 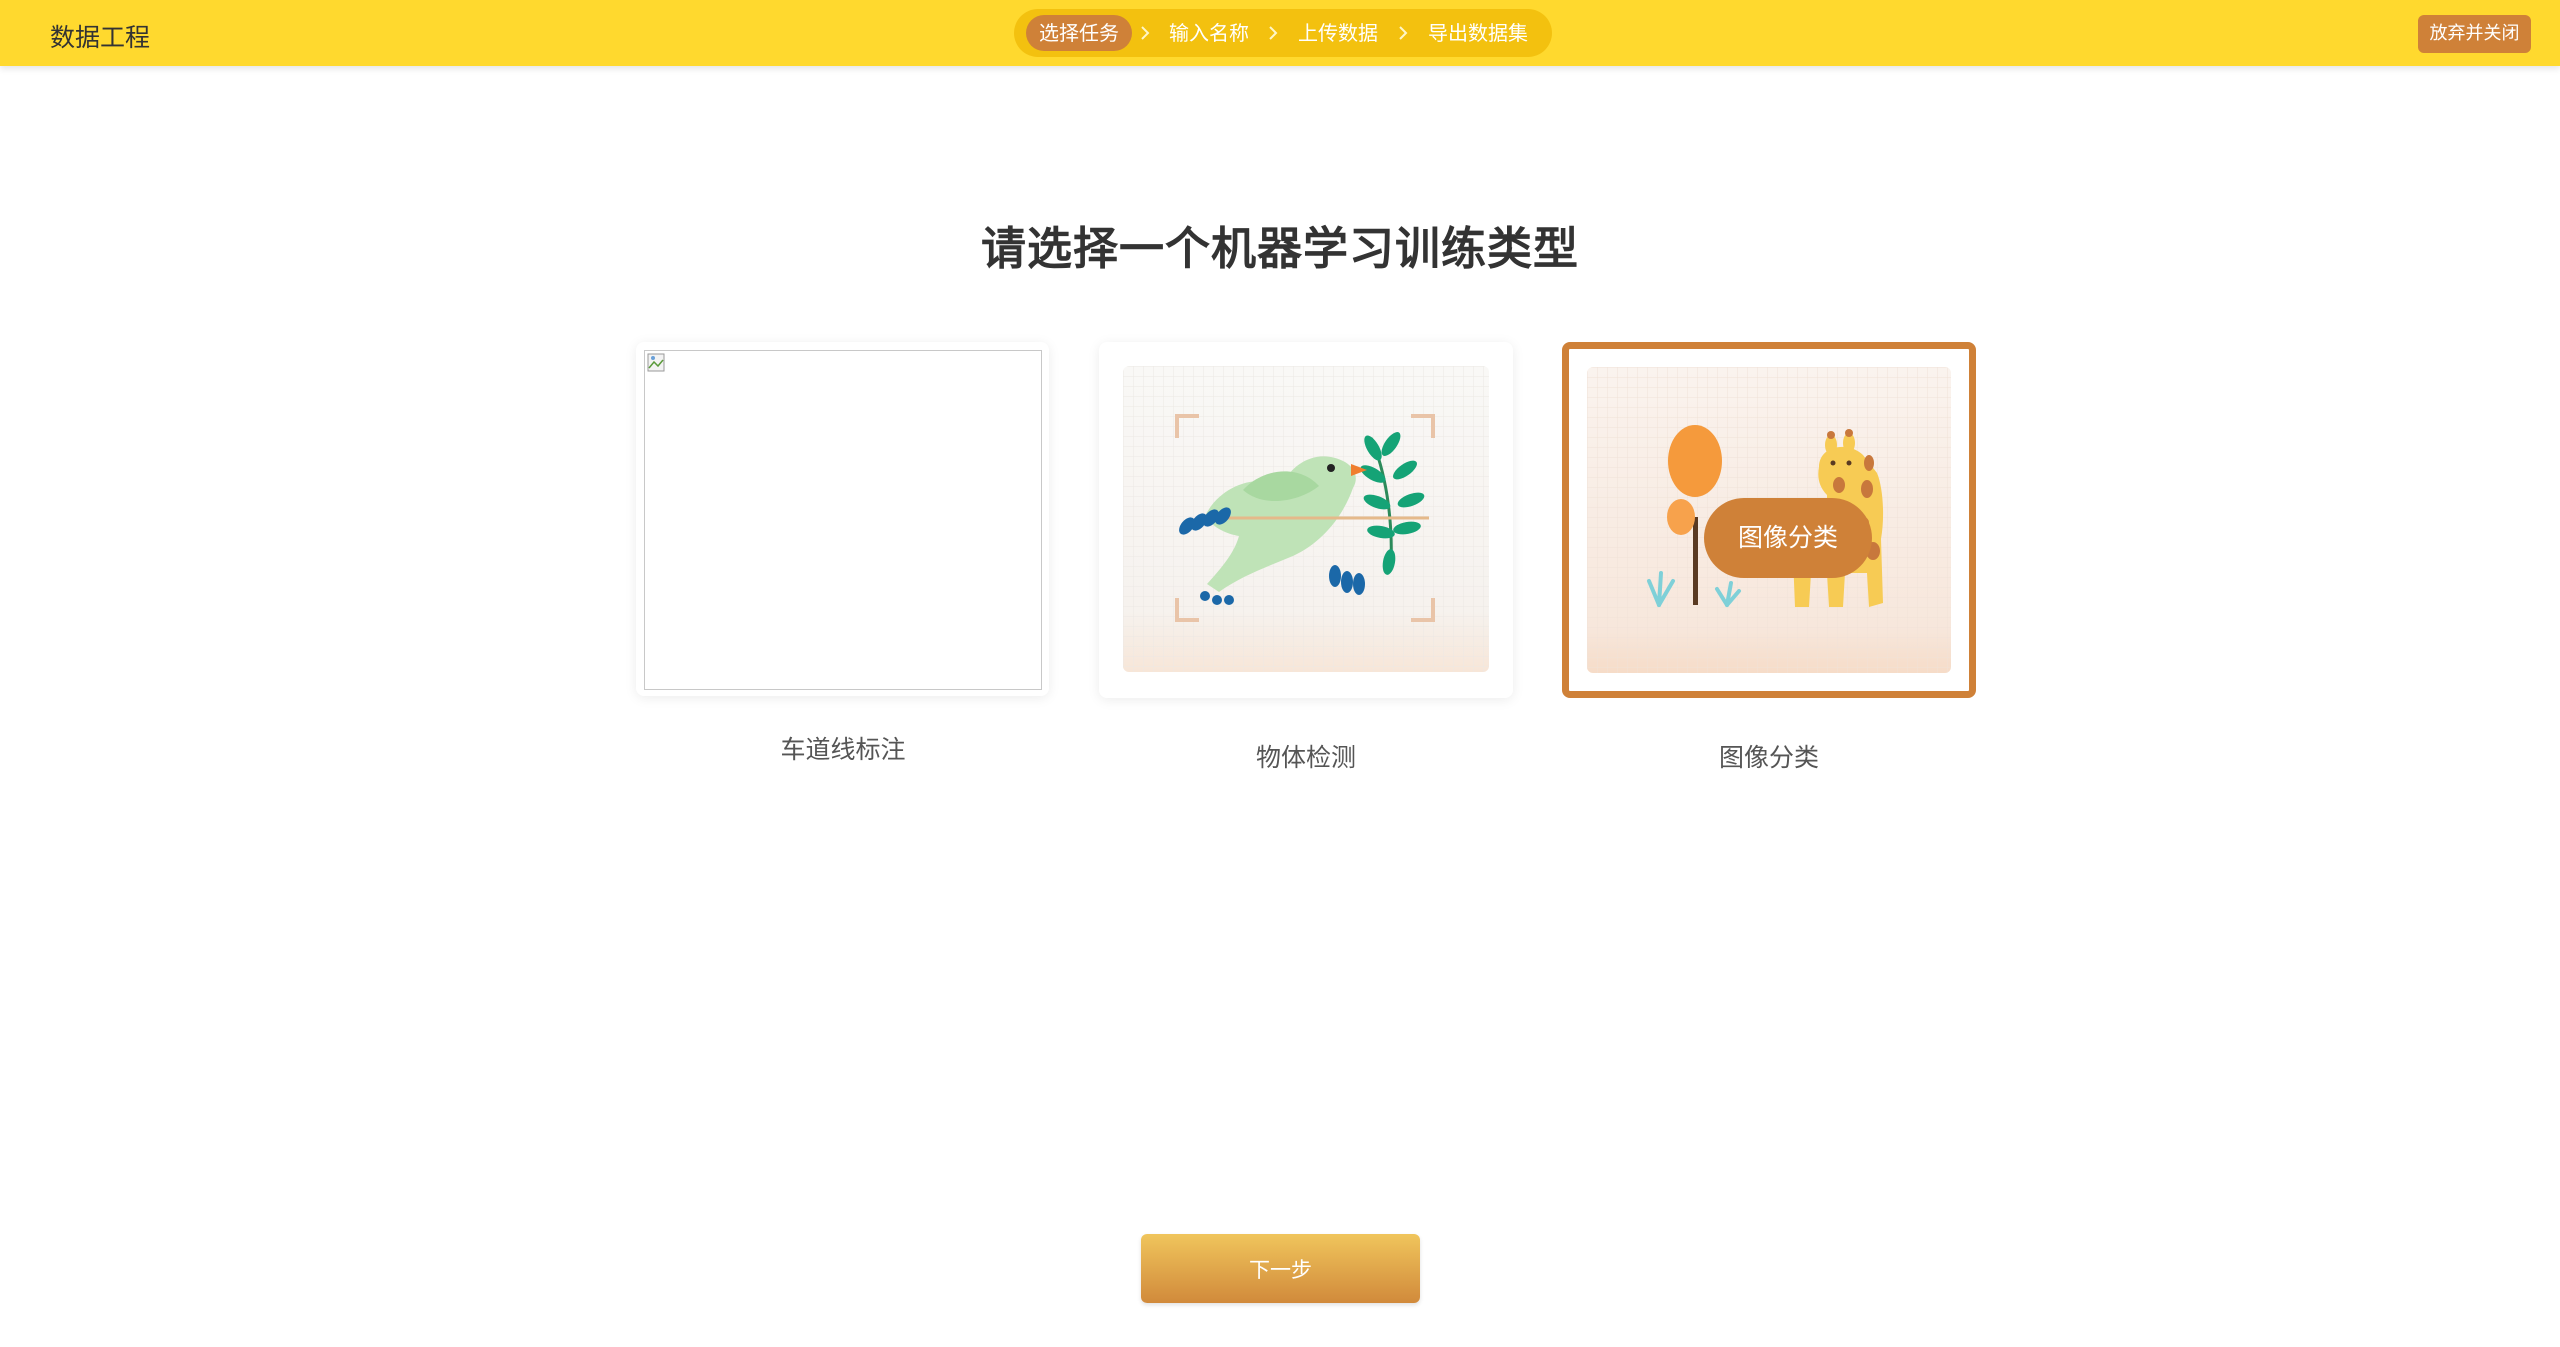 I want to click on app-title: 数据工程, so click(x=100, y=37).